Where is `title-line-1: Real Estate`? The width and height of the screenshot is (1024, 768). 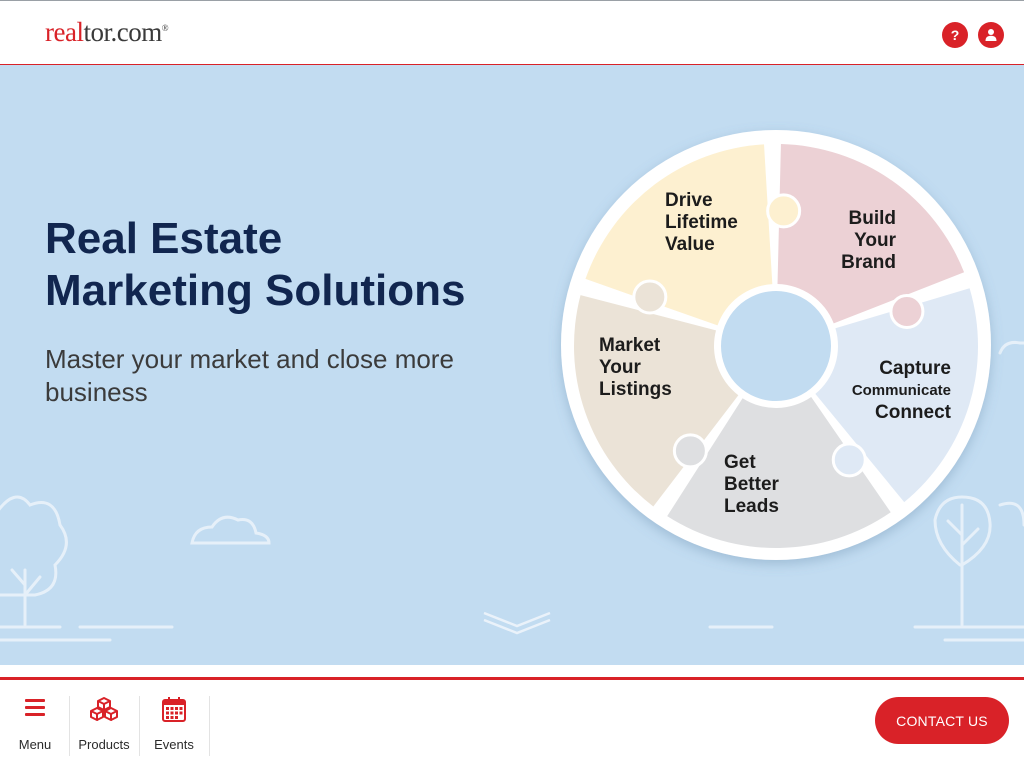 title-line-1: Real Estate is located at coordinates (164, 238).